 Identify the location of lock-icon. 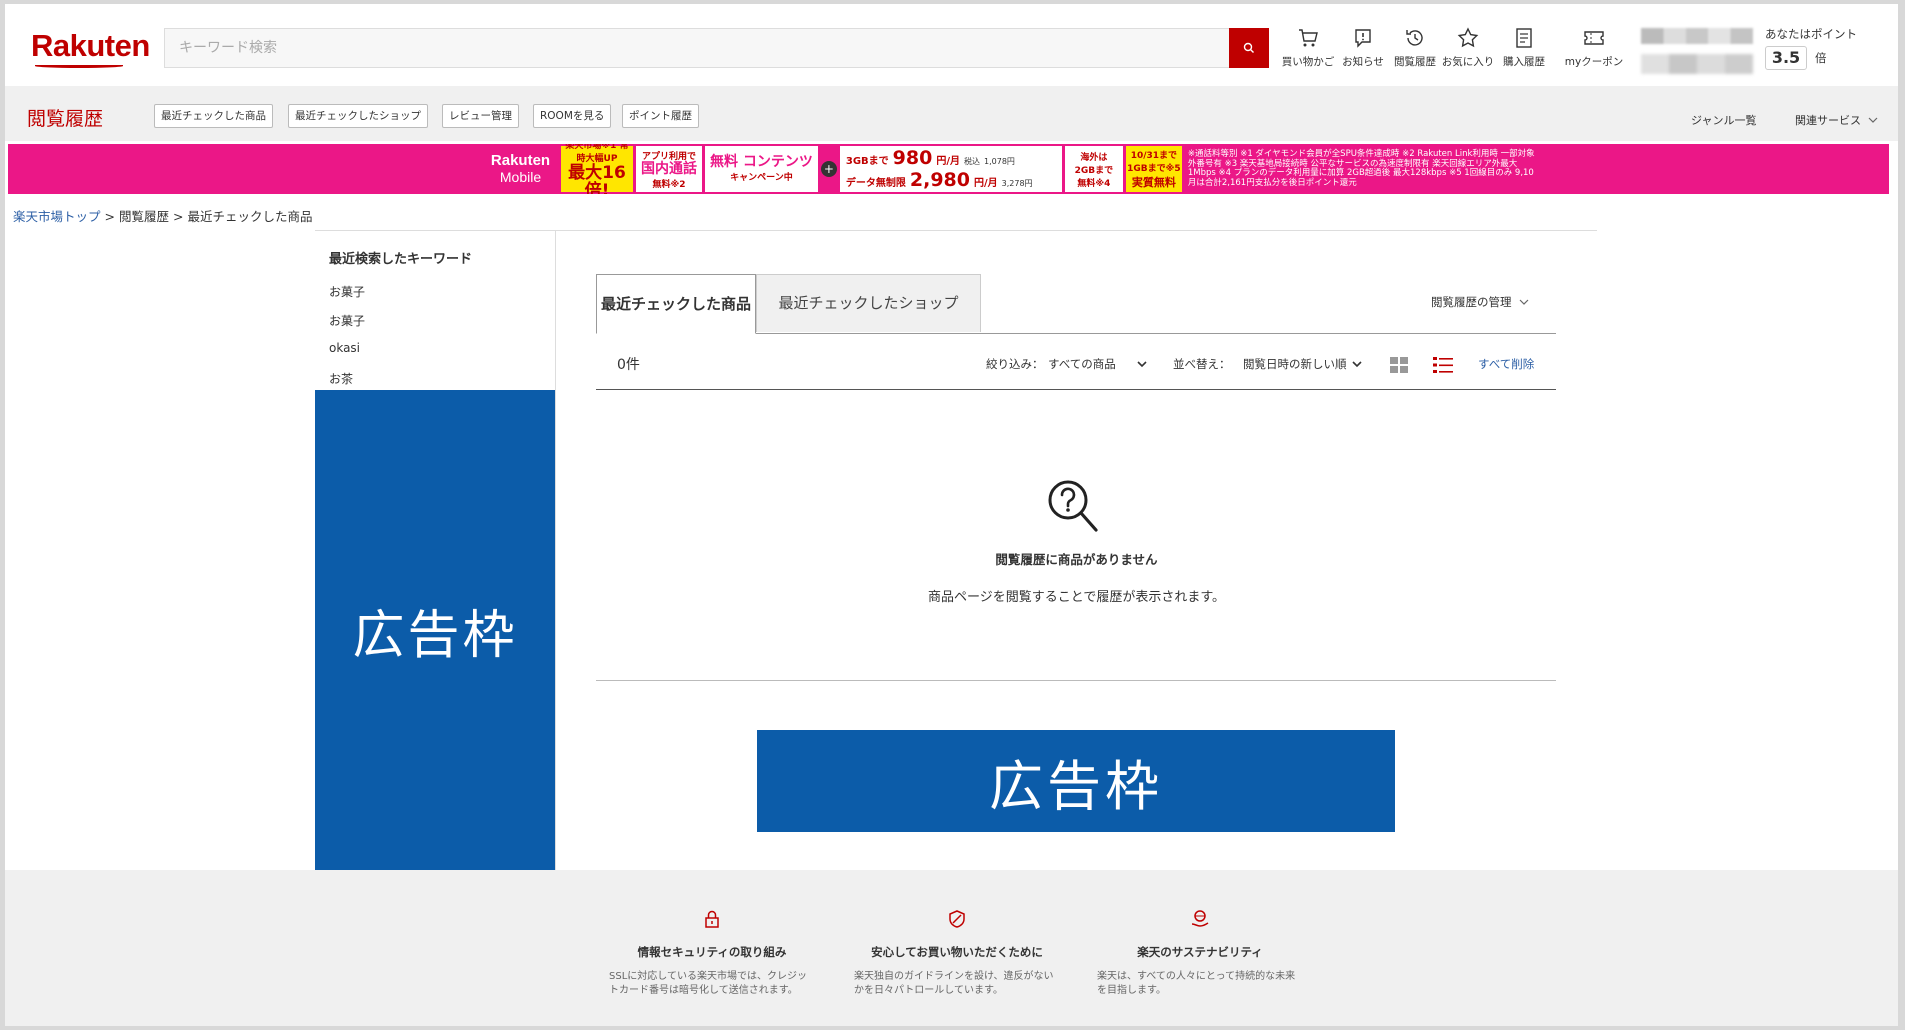
(712, 919).